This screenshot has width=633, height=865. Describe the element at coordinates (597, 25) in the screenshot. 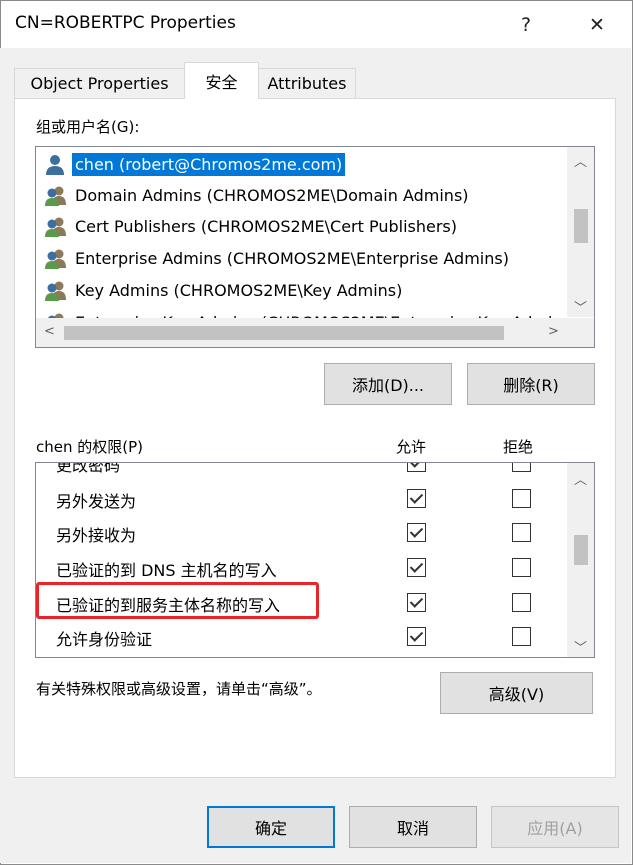

I see `close-button: ✕` at that location.